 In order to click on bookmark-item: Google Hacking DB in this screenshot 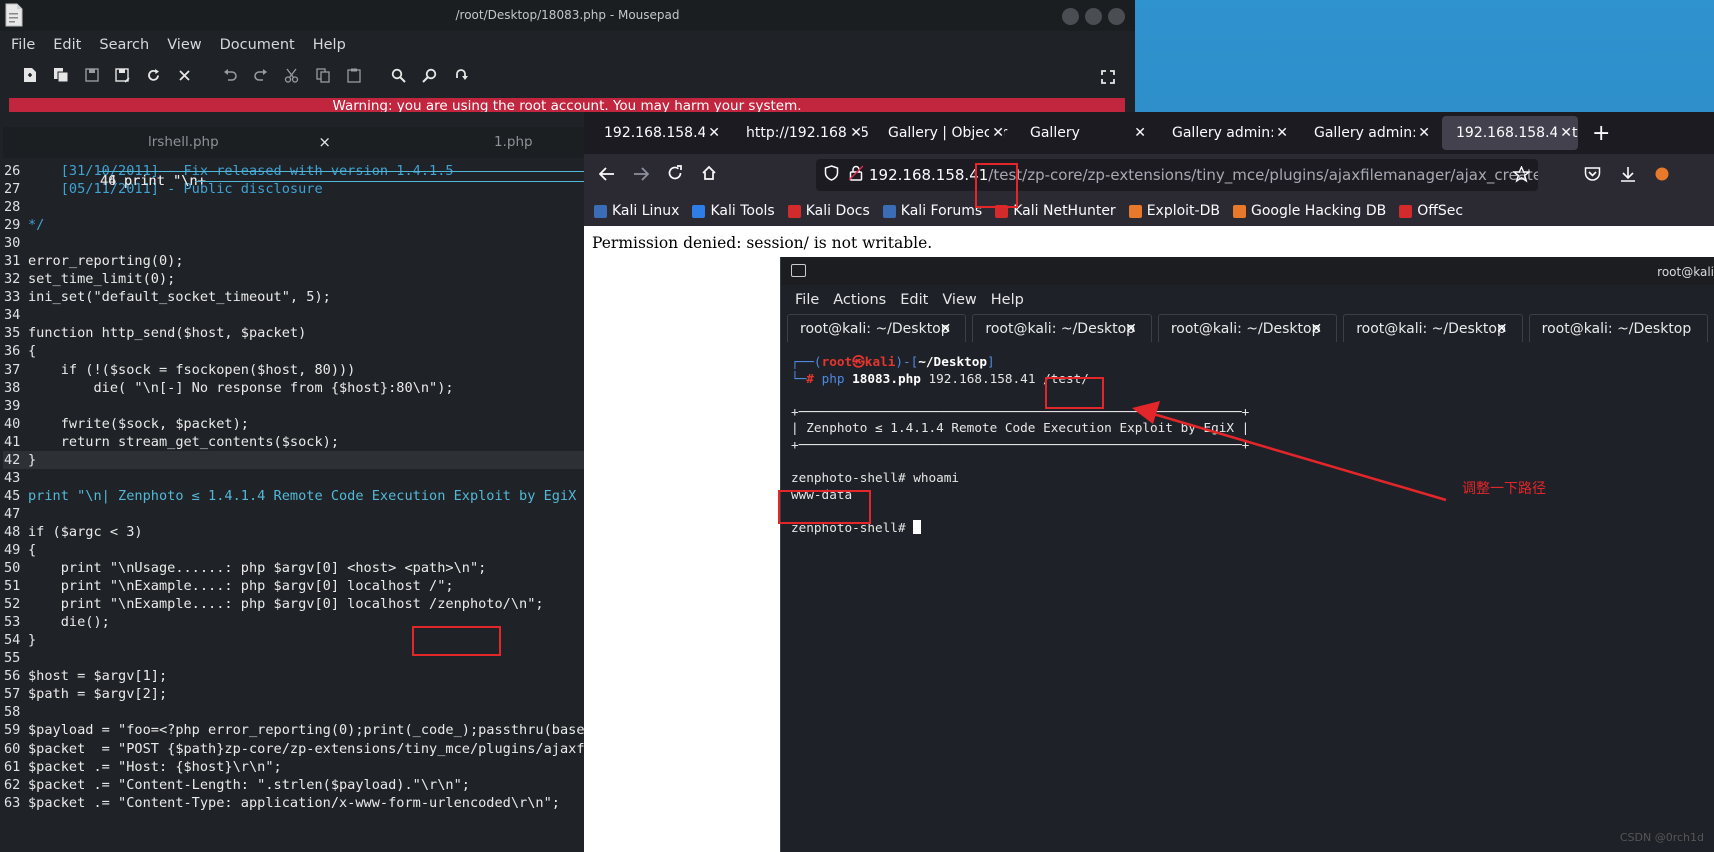, I will do `click(1309, 211)`.